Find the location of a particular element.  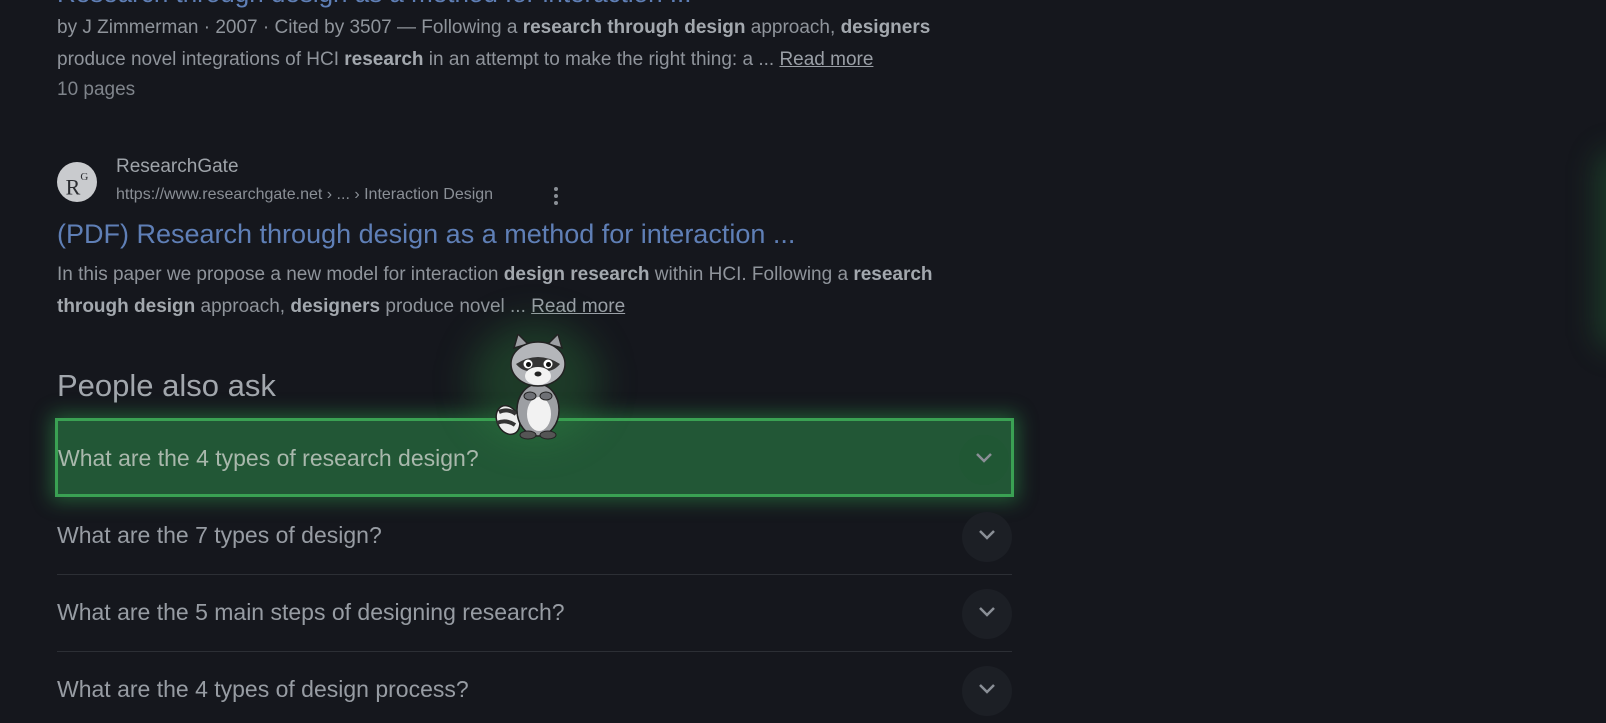

result-2-read-more-link: Read more is located at coordinates (578, 306).